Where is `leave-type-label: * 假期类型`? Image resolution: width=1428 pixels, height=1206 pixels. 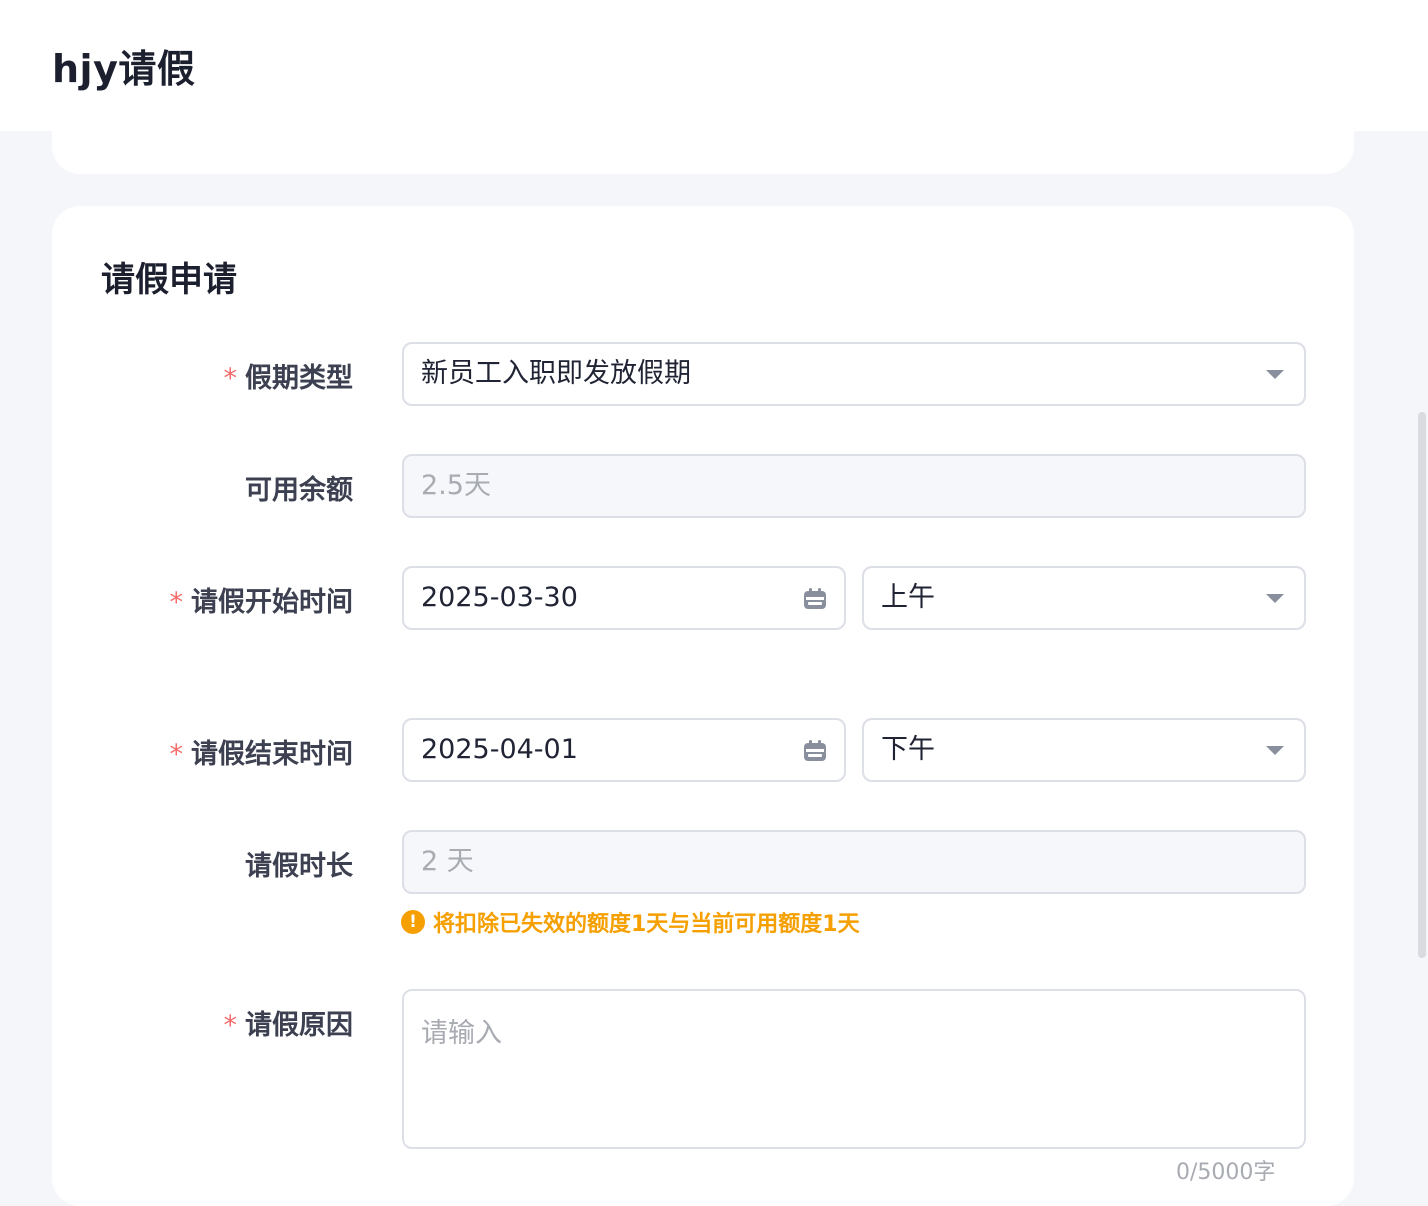 leave-type-label: * 假期类型 is located at coordinates (288, 378).